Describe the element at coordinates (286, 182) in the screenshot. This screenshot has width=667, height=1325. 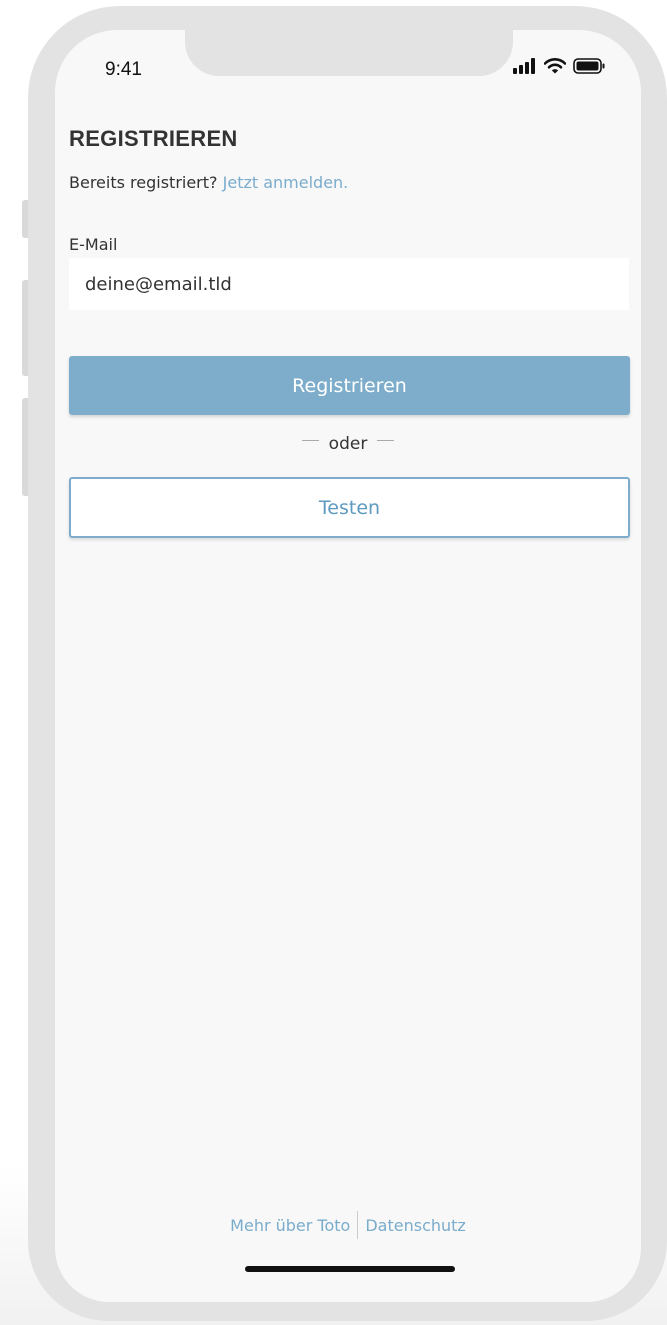
I see `login-link: Jetzt anmelden.` at that location.